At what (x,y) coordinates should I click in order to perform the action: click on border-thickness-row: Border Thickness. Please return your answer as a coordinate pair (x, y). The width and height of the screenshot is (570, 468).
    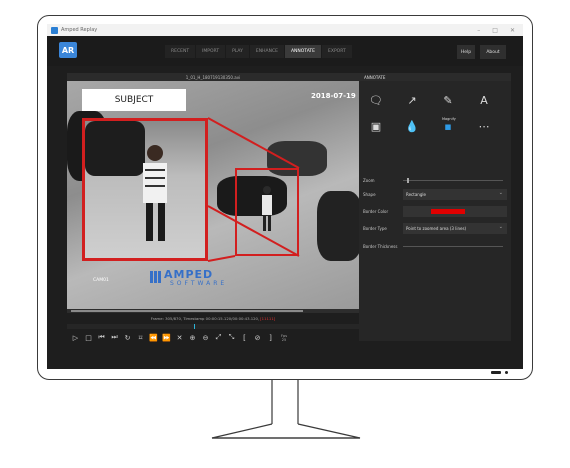
    Looking at the image, I should click on (435, 247).